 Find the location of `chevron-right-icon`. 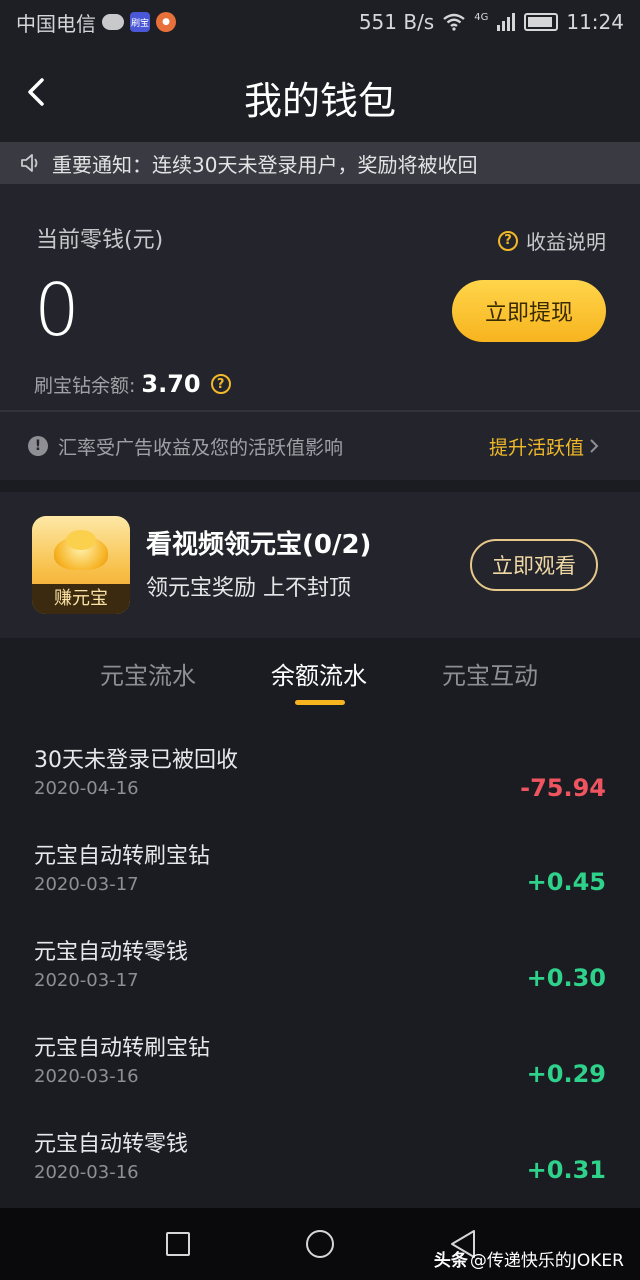

chevron-right-icon is located at coordinates (594, 446).